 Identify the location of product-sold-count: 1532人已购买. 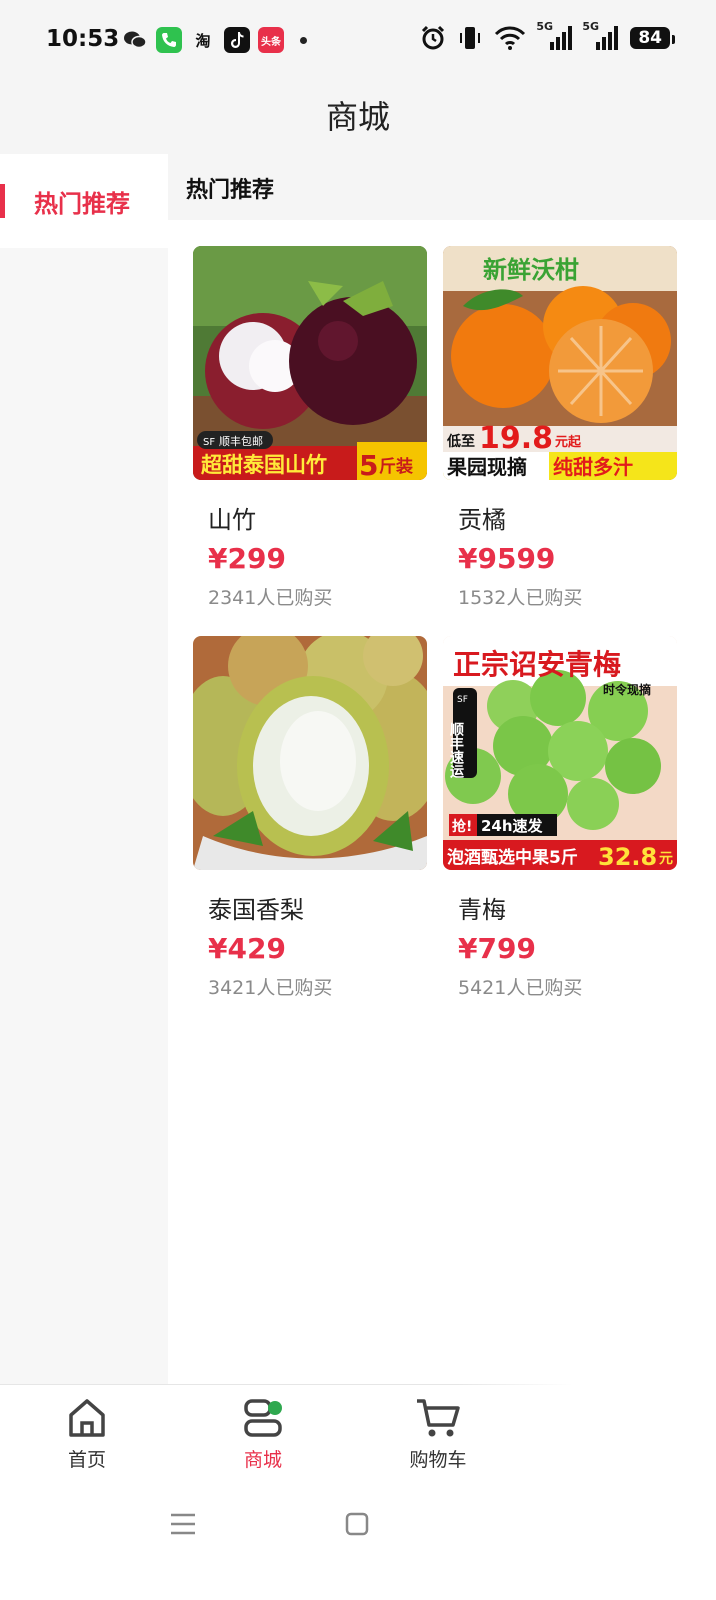
(520, 598).